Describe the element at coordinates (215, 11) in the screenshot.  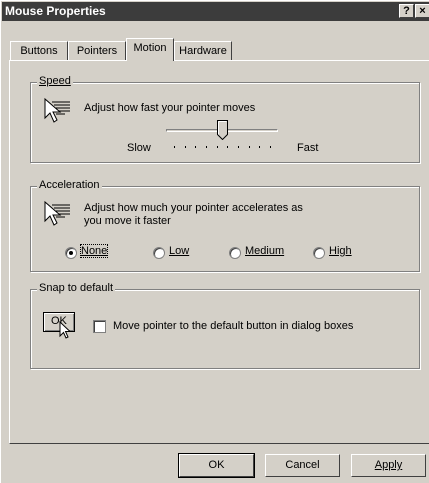
I see `title-bar: Mouse Properties ? ×` at that location.